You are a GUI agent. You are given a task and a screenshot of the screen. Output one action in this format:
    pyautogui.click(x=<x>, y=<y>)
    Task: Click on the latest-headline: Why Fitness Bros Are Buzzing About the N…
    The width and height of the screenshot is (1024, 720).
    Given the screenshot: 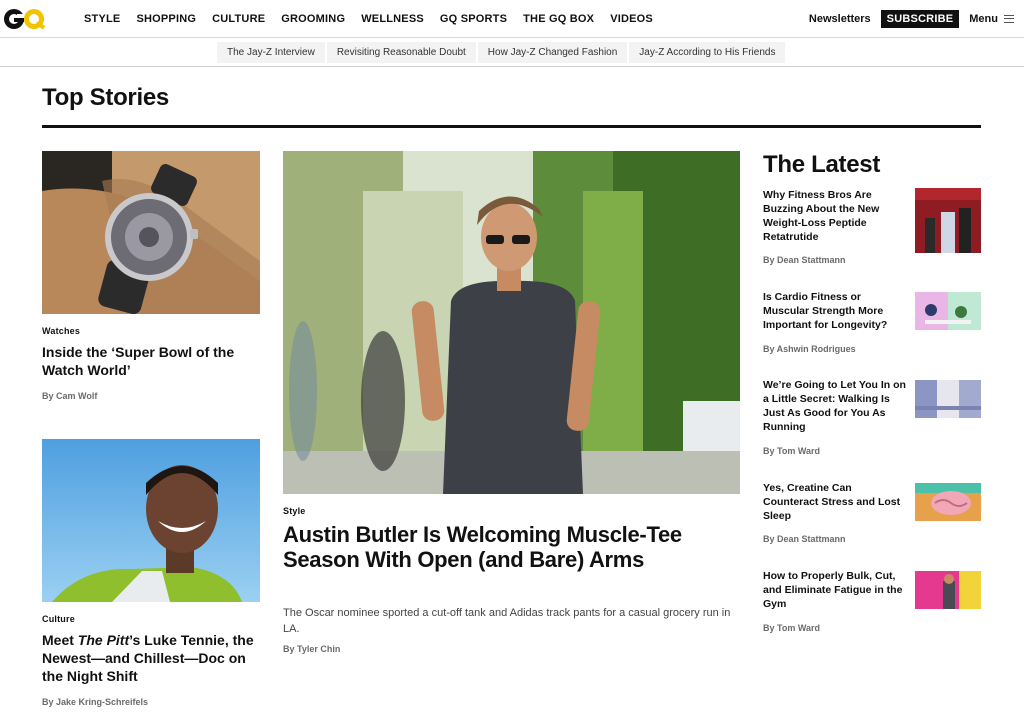 What is the action you would take?
    pyautogui.click(x=835, y=216)
    